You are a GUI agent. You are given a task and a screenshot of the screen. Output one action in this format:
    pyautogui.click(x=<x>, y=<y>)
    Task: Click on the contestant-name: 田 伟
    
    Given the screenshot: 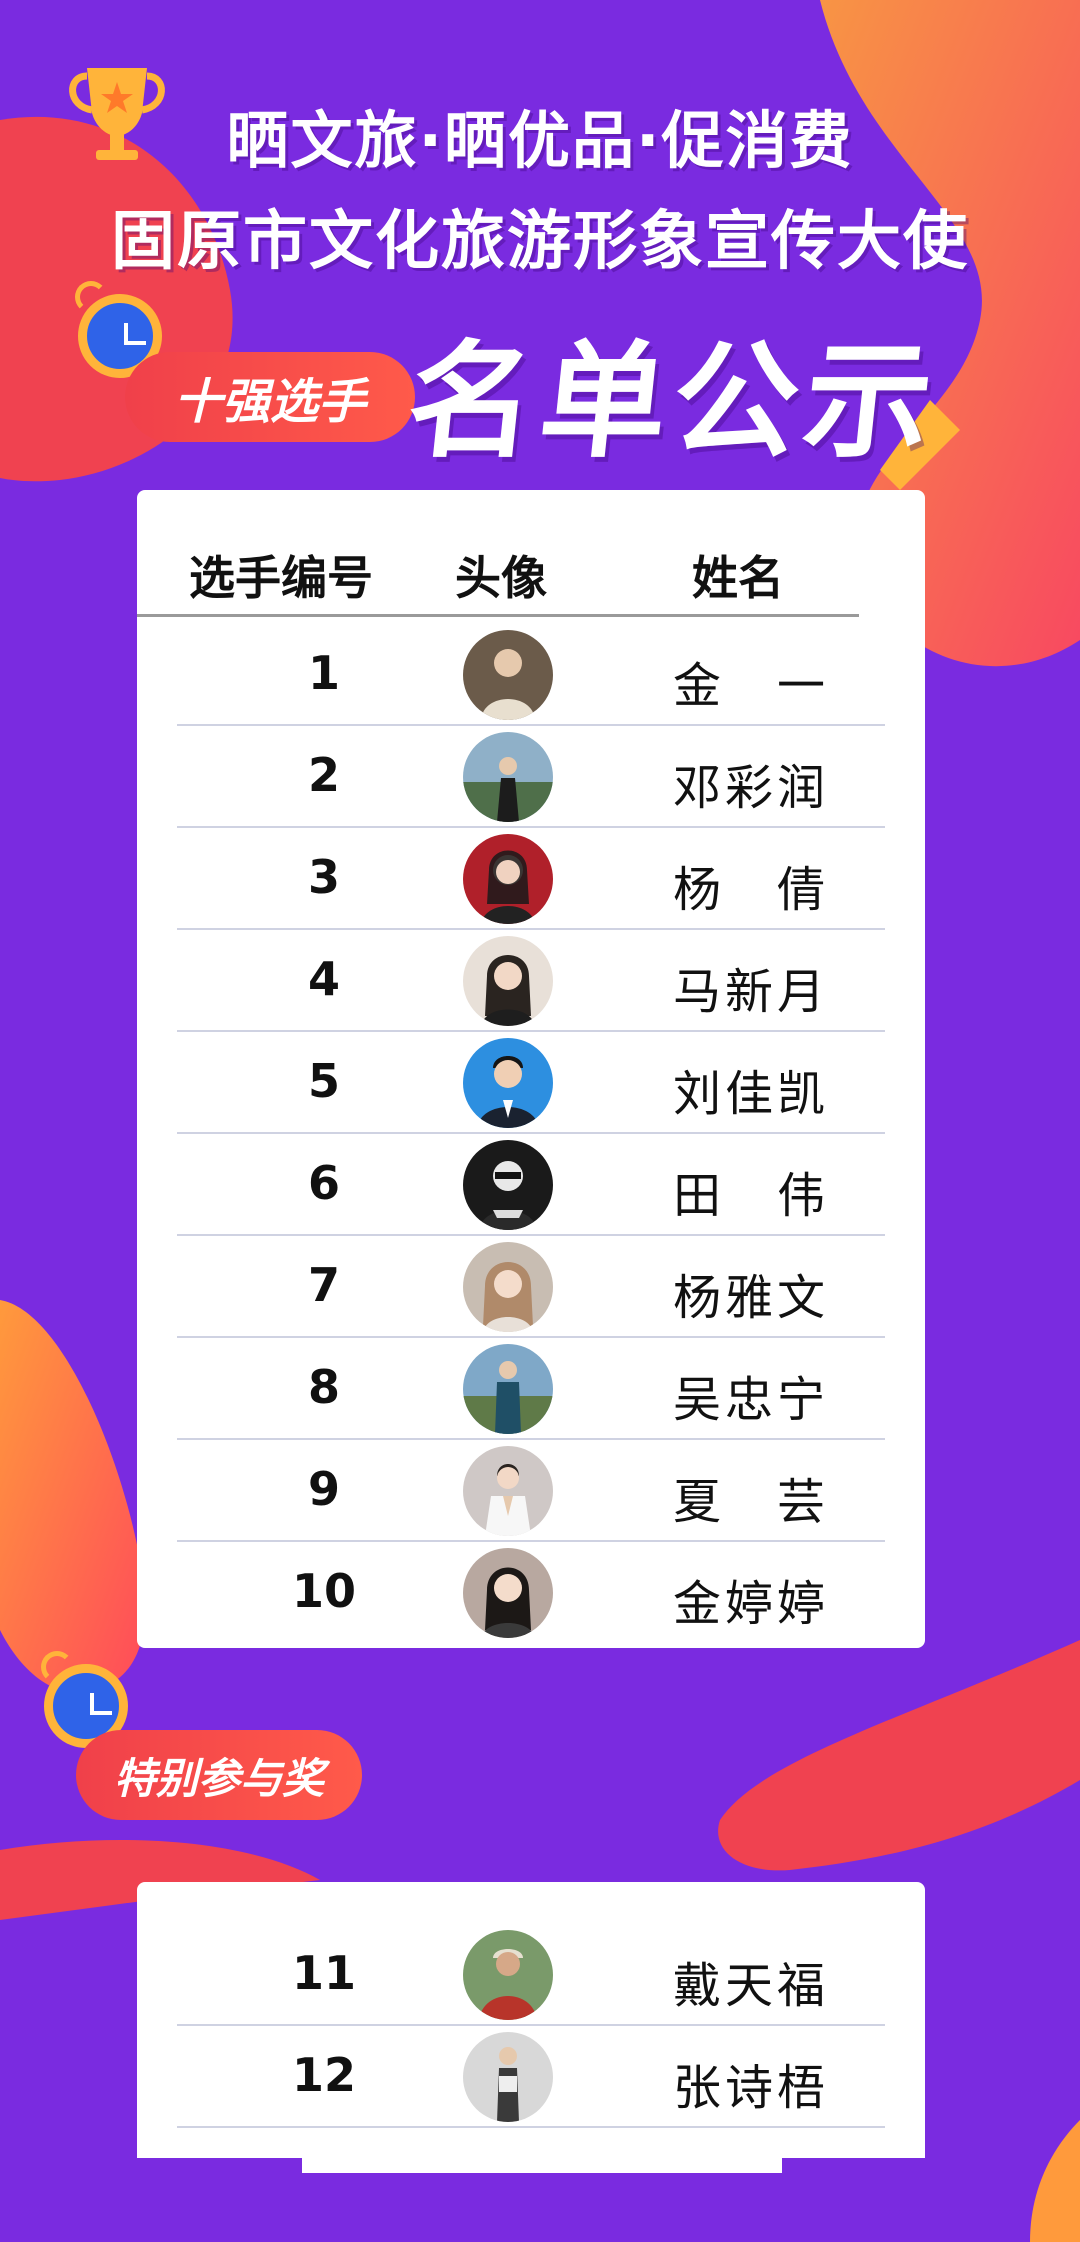 What is the action you would take?
    pyautogui.click(x=751, y=1196)
    